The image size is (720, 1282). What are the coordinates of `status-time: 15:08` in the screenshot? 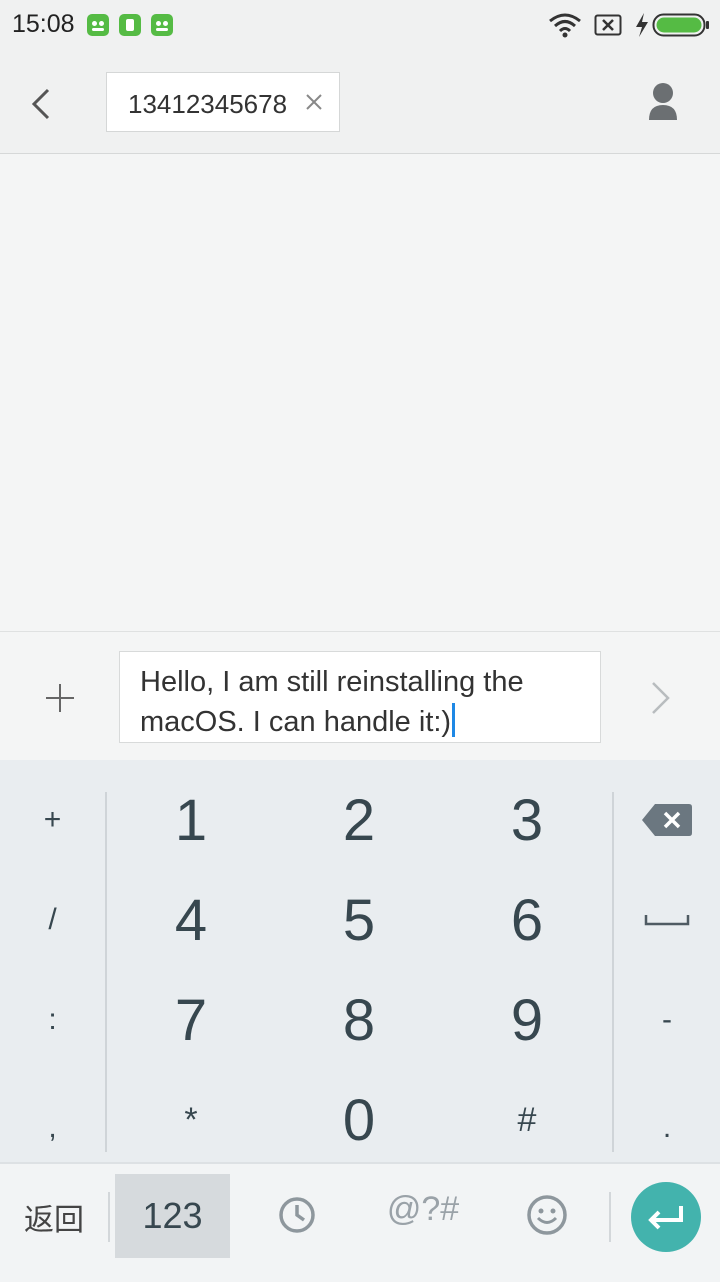 It's located at (43, 24).